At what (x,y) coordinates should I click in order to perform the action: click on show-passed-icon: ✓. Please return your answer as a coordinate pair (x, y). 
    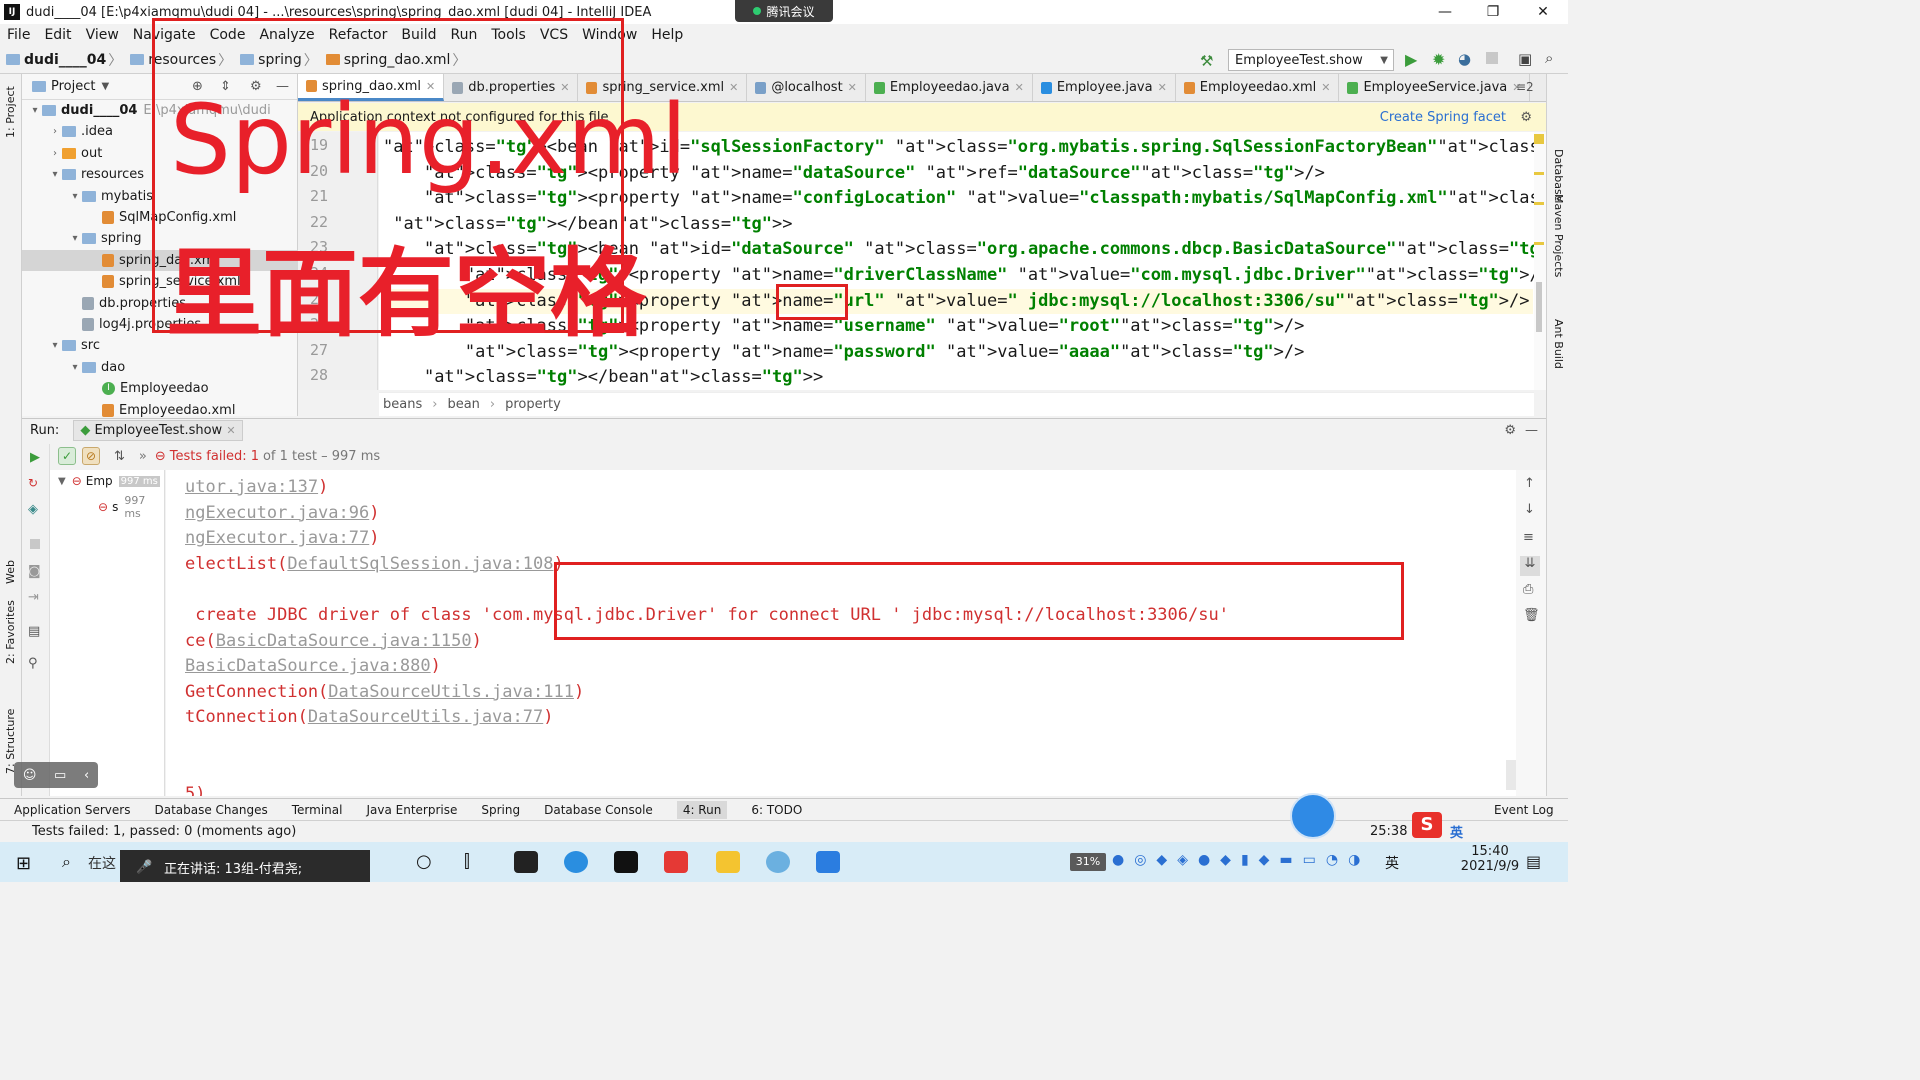
    Looking at the image, I should click on (67, 456).